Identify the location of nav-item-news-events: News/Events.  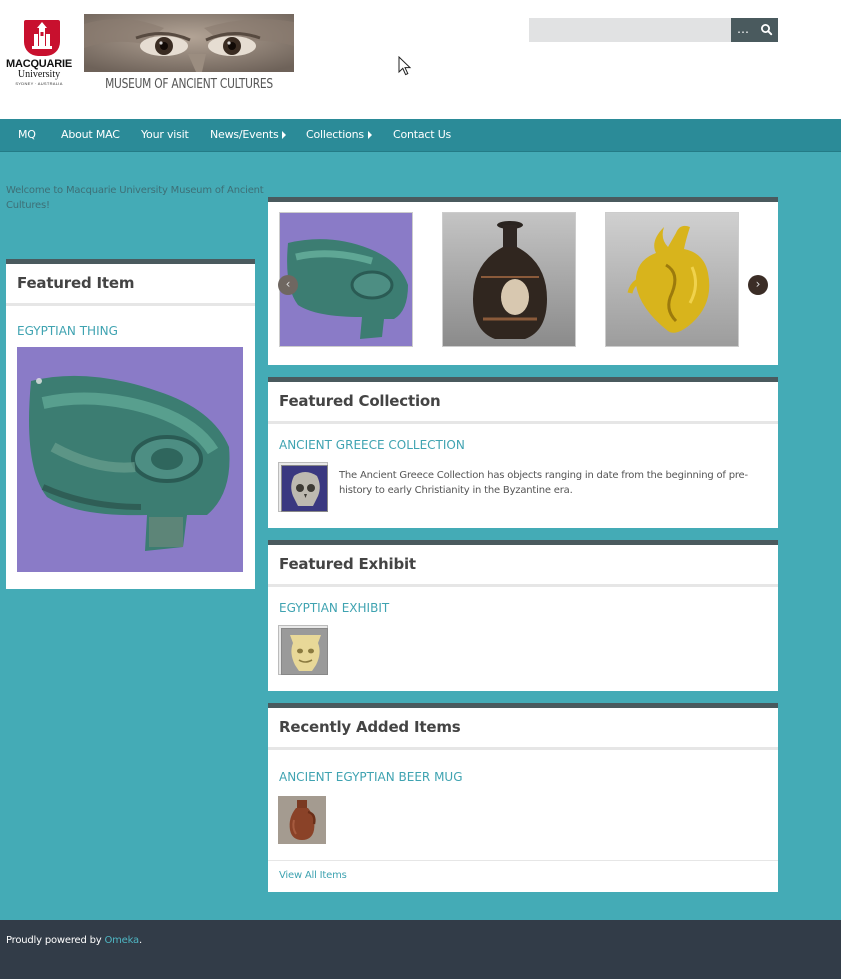
(248, 135).